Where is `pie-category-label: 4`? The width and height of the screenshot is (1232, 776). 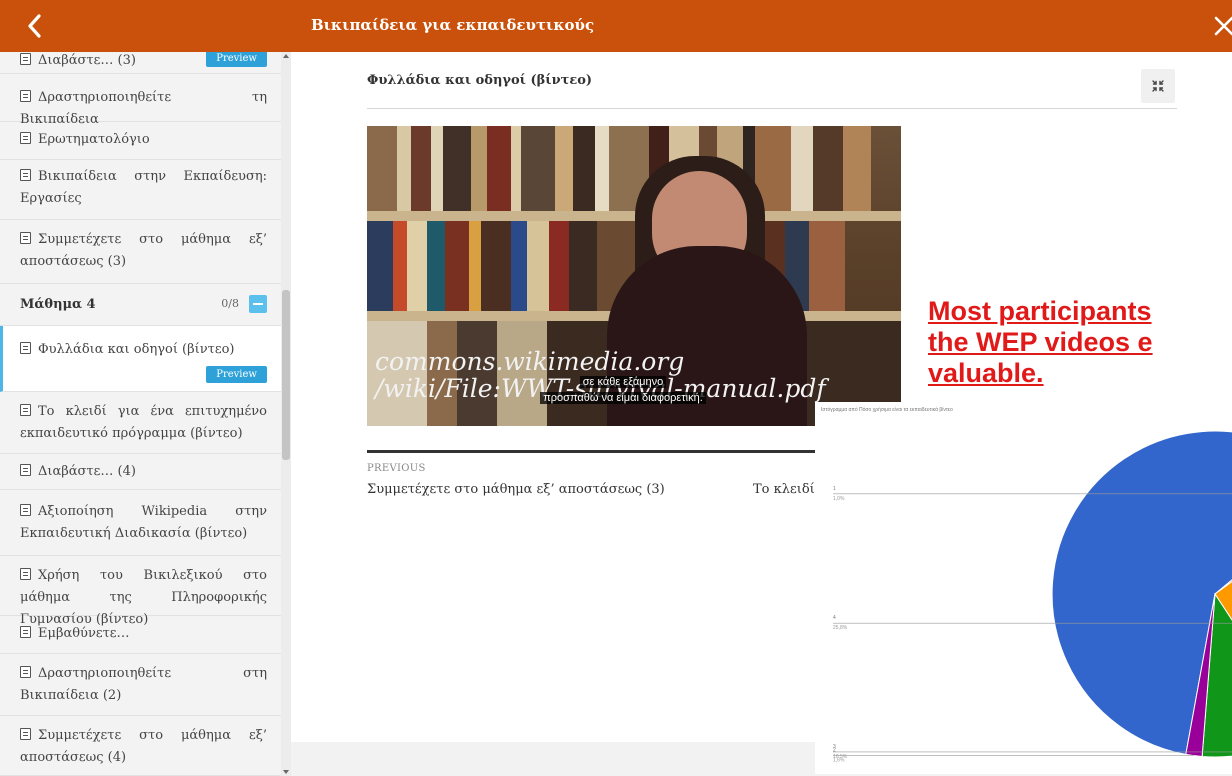 pie-category-label: 4 is located at coordinates (834, 618).